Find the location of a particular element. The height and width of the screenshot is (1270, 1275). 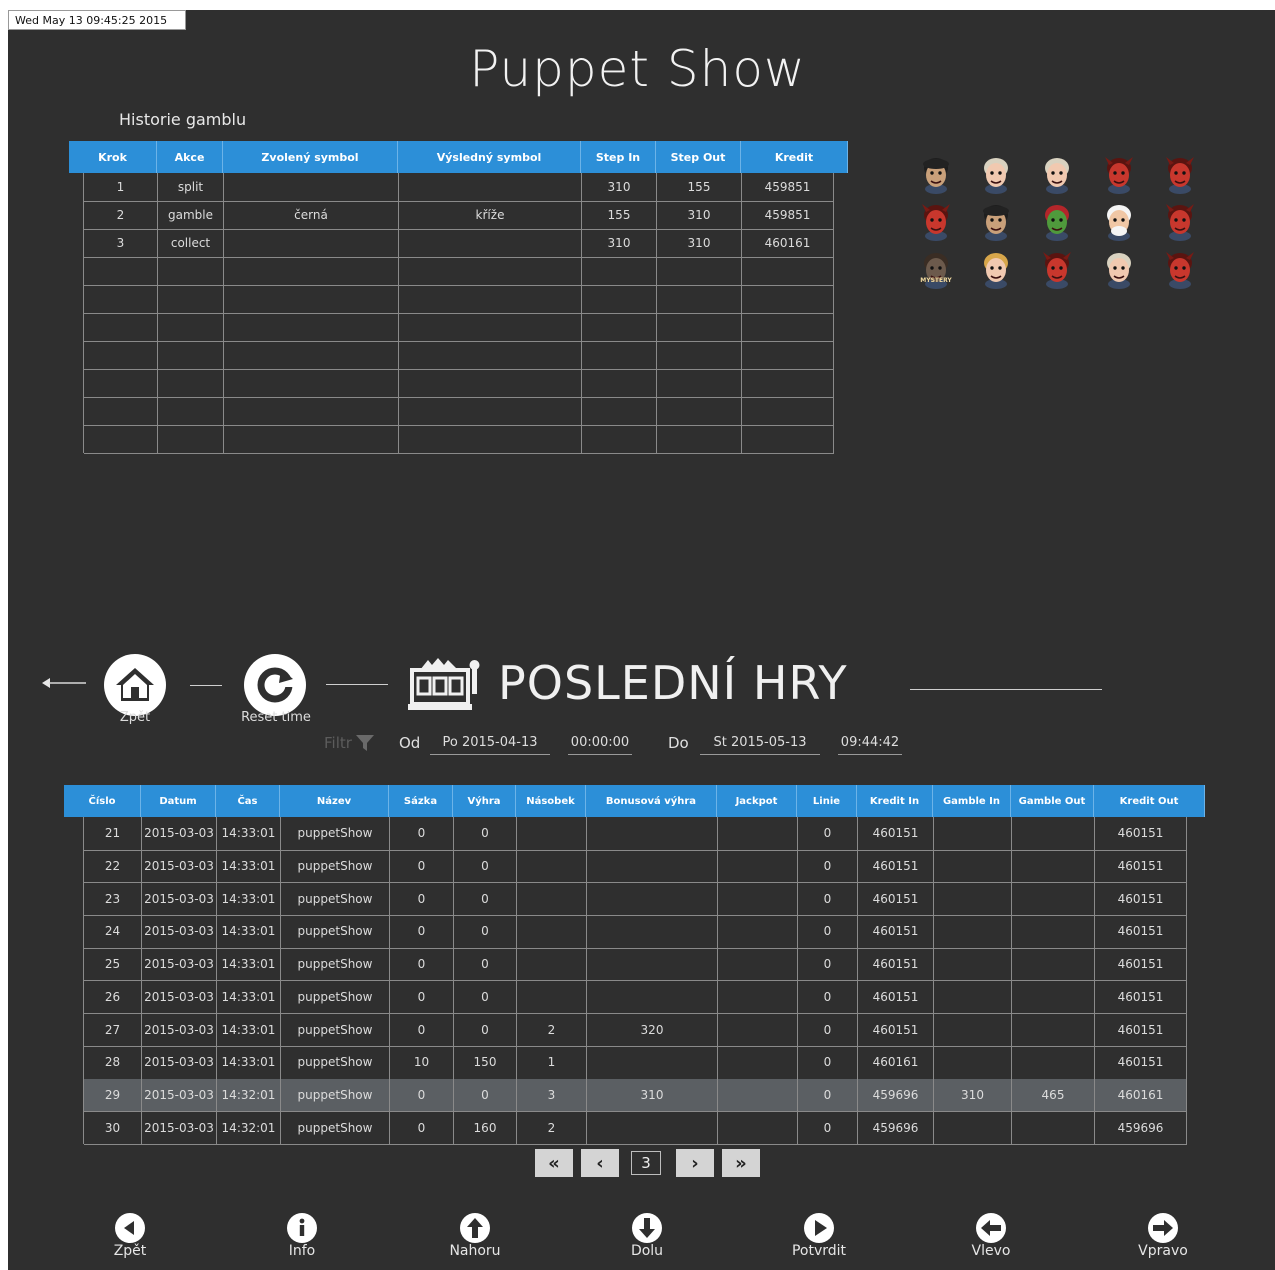

vpravo-button: Vpravo is located at coordinates (1163, 1236).